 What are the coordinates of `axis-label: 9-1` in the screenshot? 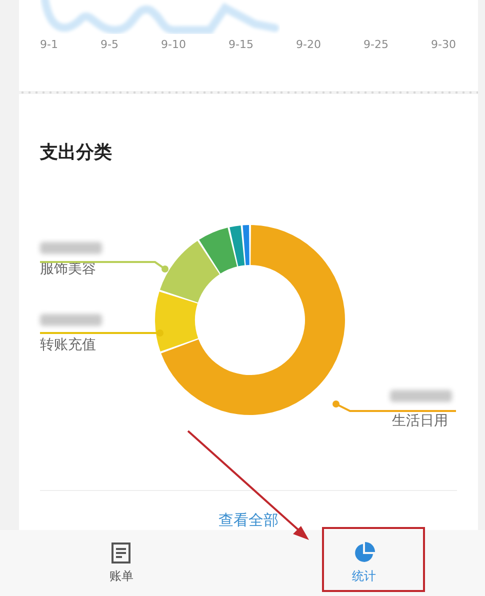 It's located at (49, 44).